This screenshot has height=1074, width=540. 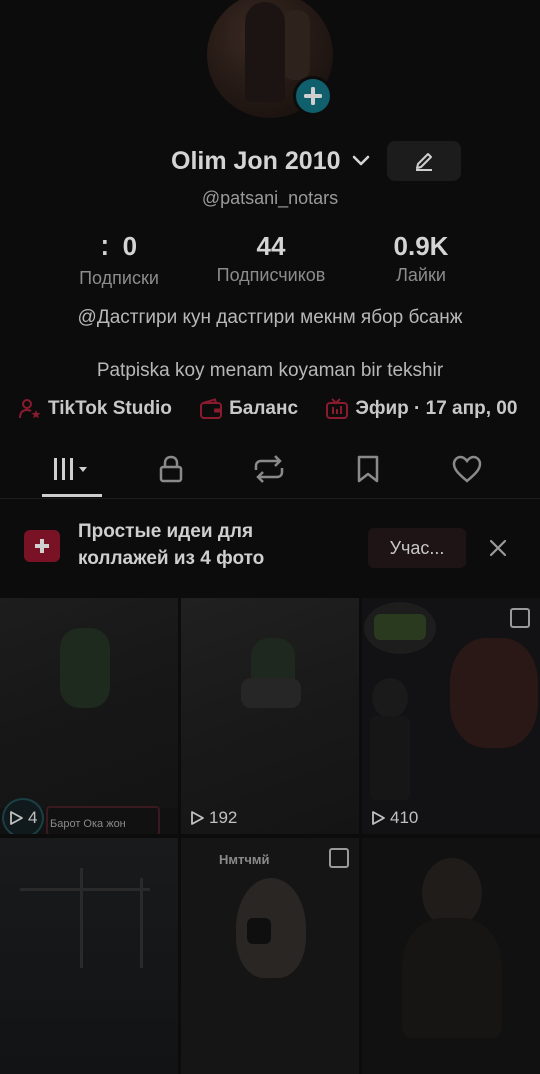 I want to click on add-story-button, so click(x=313, y=96).